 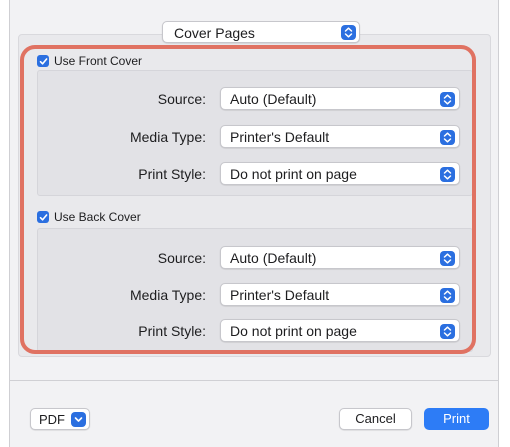 What do you see at coordinates (172, 331) in the screenshot?
I see `back-print-style-label: Print Style:` at bounding box center [172, 331].